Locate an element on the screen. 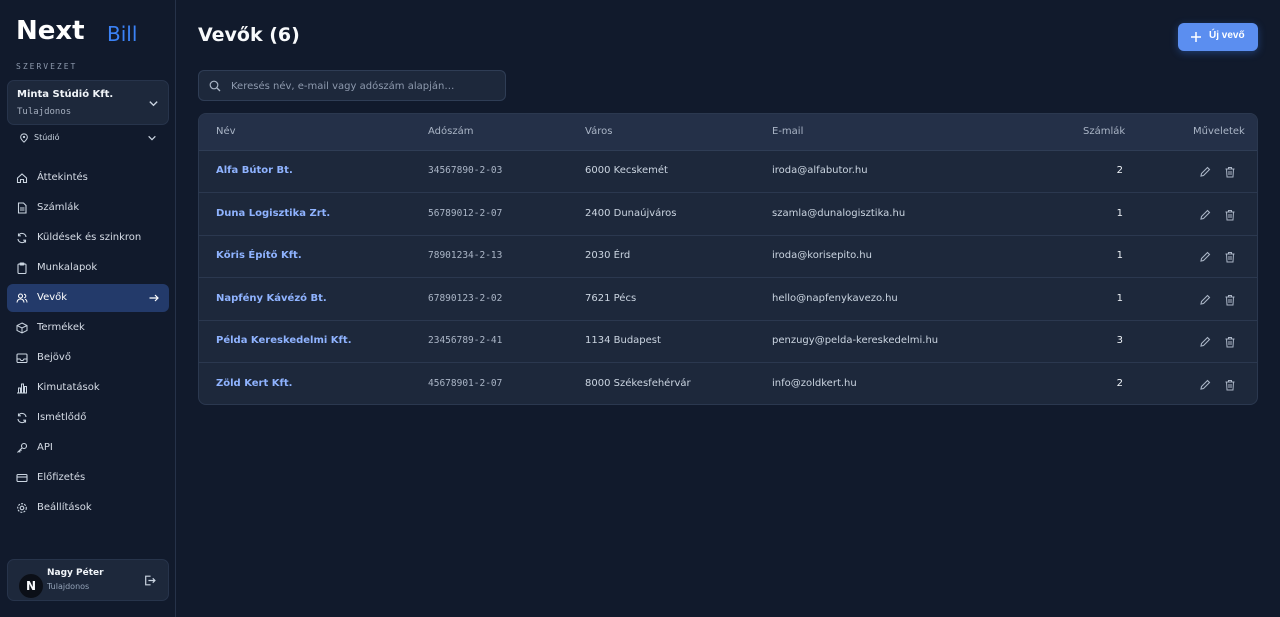 The height and width of the screenshot is (617, 1280). column-header-tax: Adószám is located at coordinates (450, 131).